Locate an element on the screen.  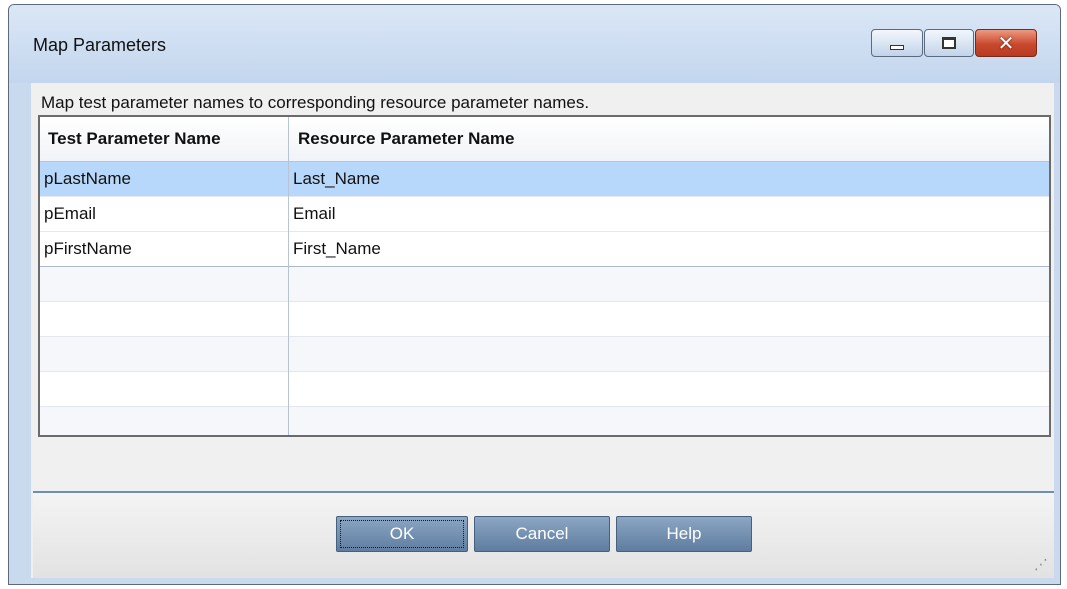
test-parameter-cell: pLastName is located at coordinates (87, 179).